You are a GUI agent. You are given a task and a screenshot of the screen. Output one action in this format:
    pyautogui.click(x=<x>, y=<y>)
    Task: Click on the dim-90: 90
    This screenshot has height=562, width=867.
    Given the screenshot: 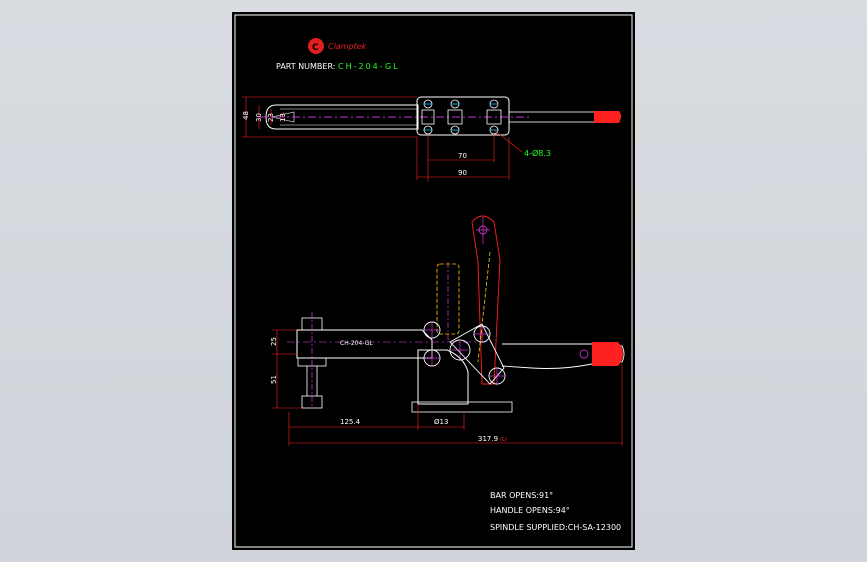 What is the action you would take?
    pyautogui.click(x=462, y=173)
    